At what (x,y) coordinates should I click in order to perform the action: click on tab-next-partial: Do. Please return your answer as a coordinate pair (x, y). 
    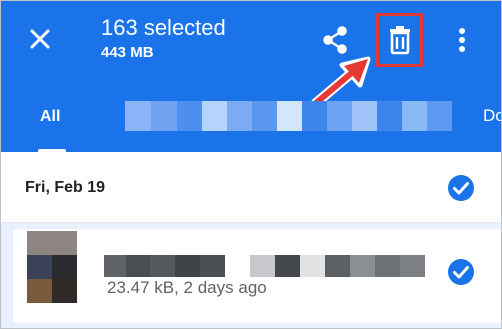
    Looking at the image, I should click on (492, 116).